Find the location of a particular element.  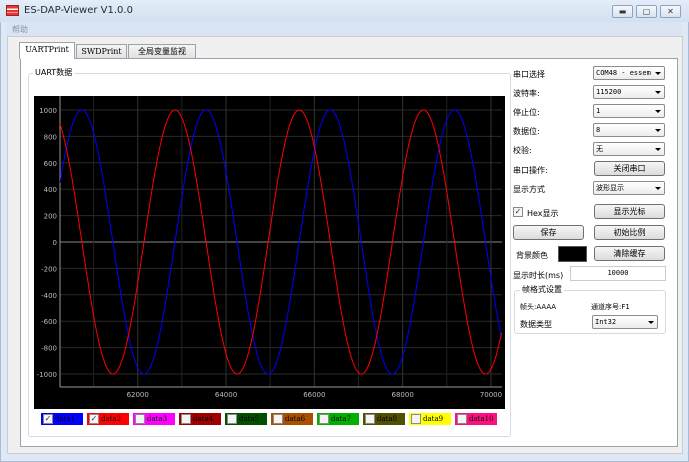

legend-label: data6 is located at coordinates (295, 419).